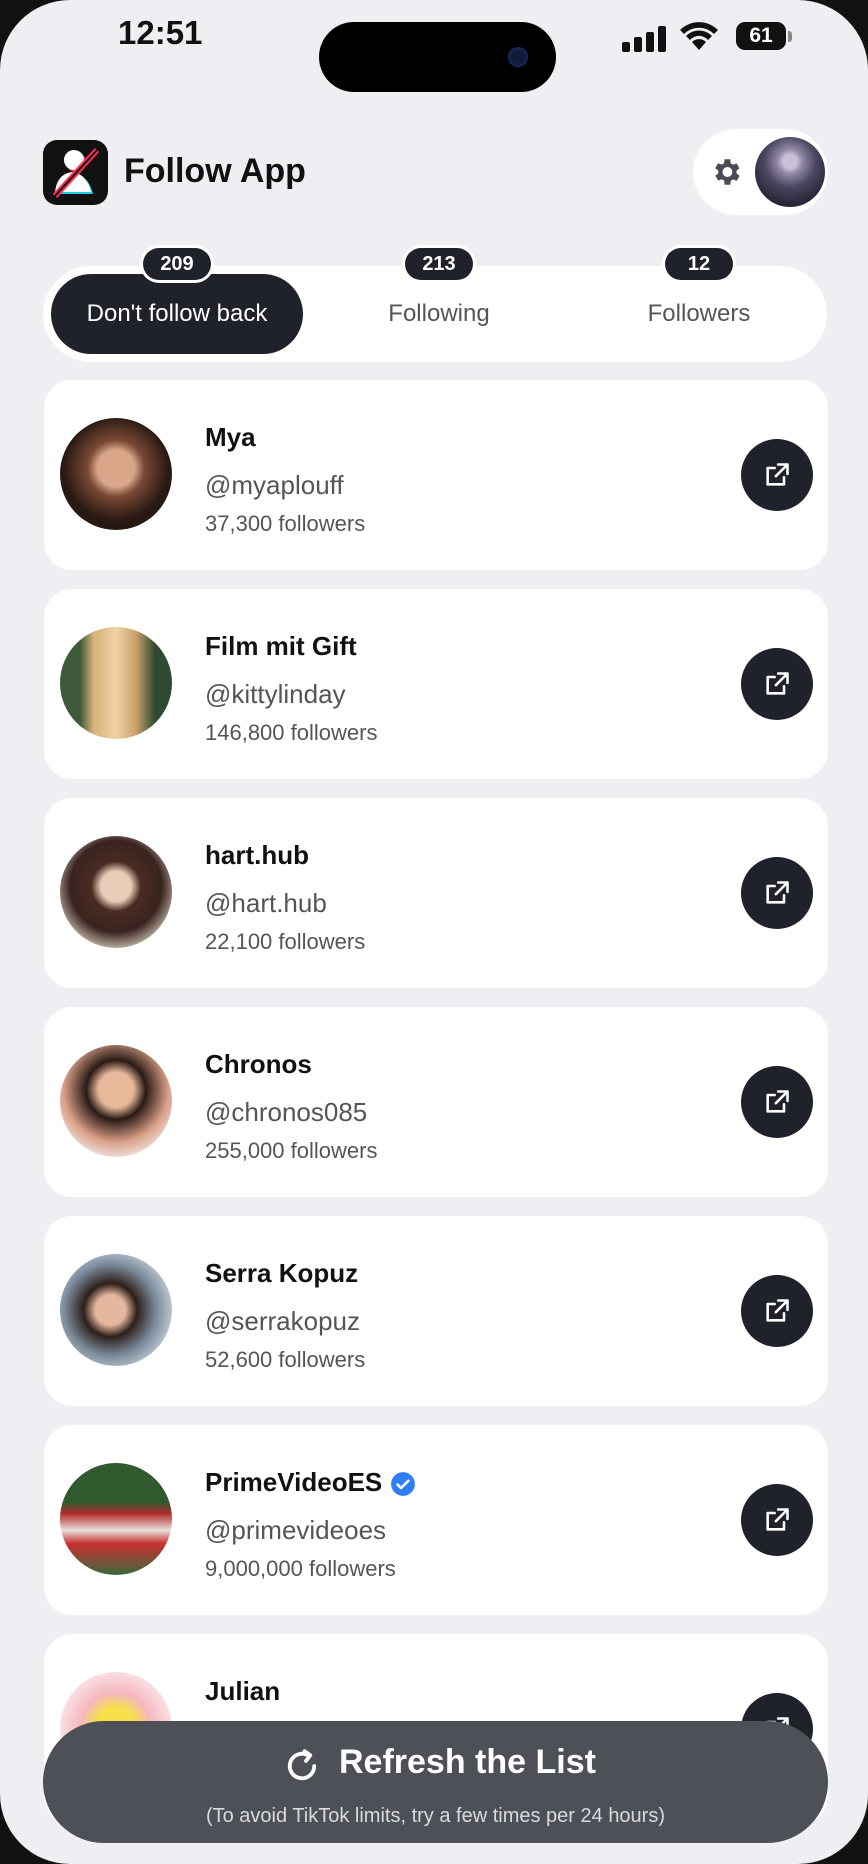 This screenshot has height=1864, width=868. Describe the element at coordinates (699, 313) in the screenshot. I see `tab-label: Followers` at that location.